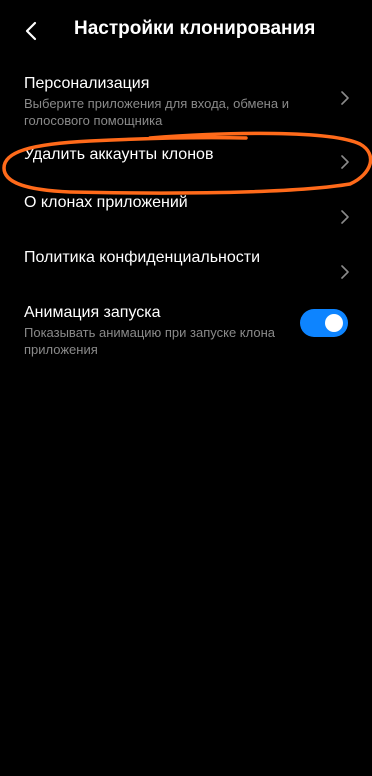 Image resolution: width=372 pixels, height=776 pixels. I want to click on header: Настройки клонирования, so click(186, 31).